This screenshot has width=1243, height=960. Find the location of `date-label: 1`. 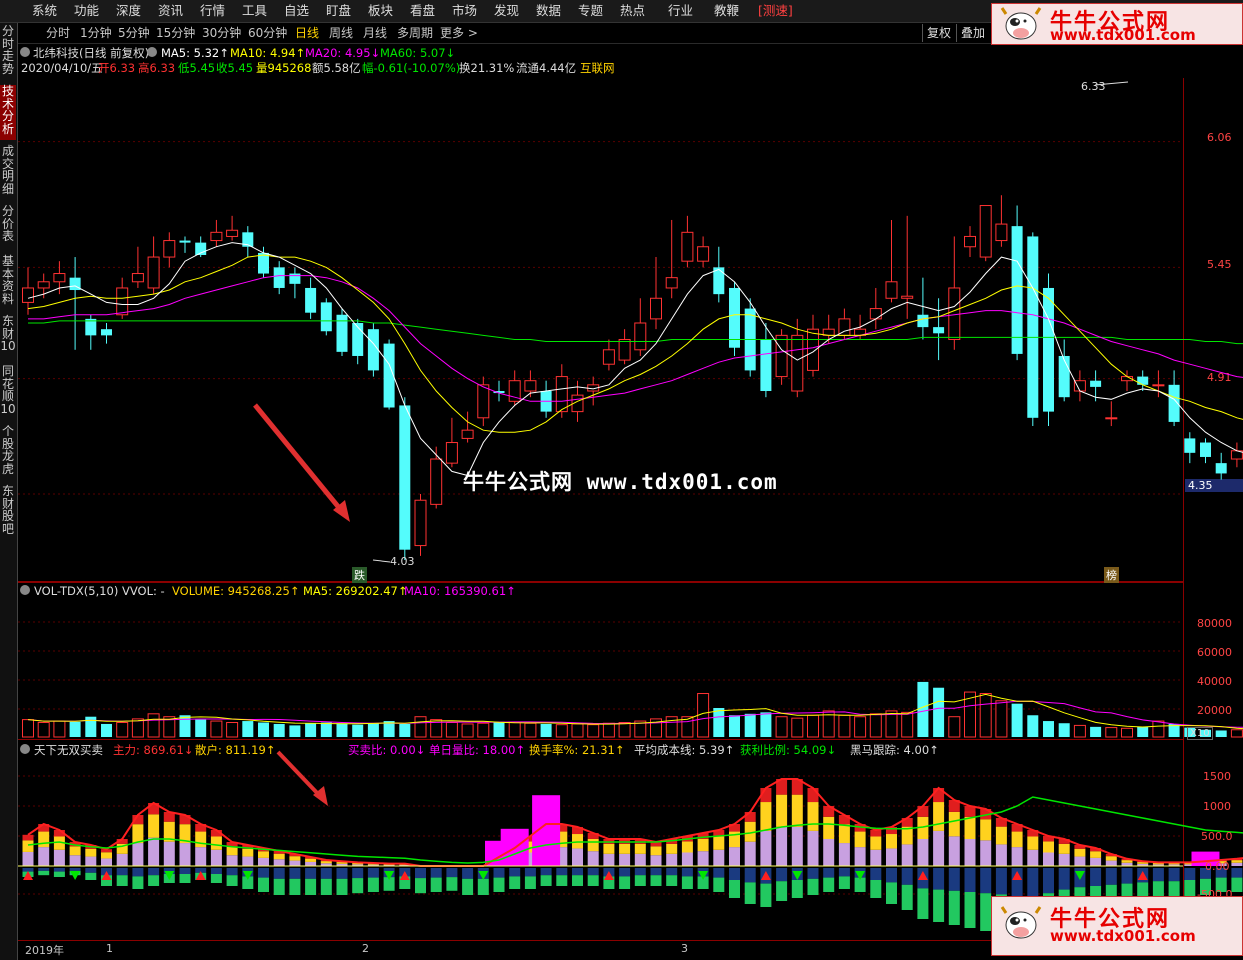

date-label: 1 is located at coordinates (109, 948).